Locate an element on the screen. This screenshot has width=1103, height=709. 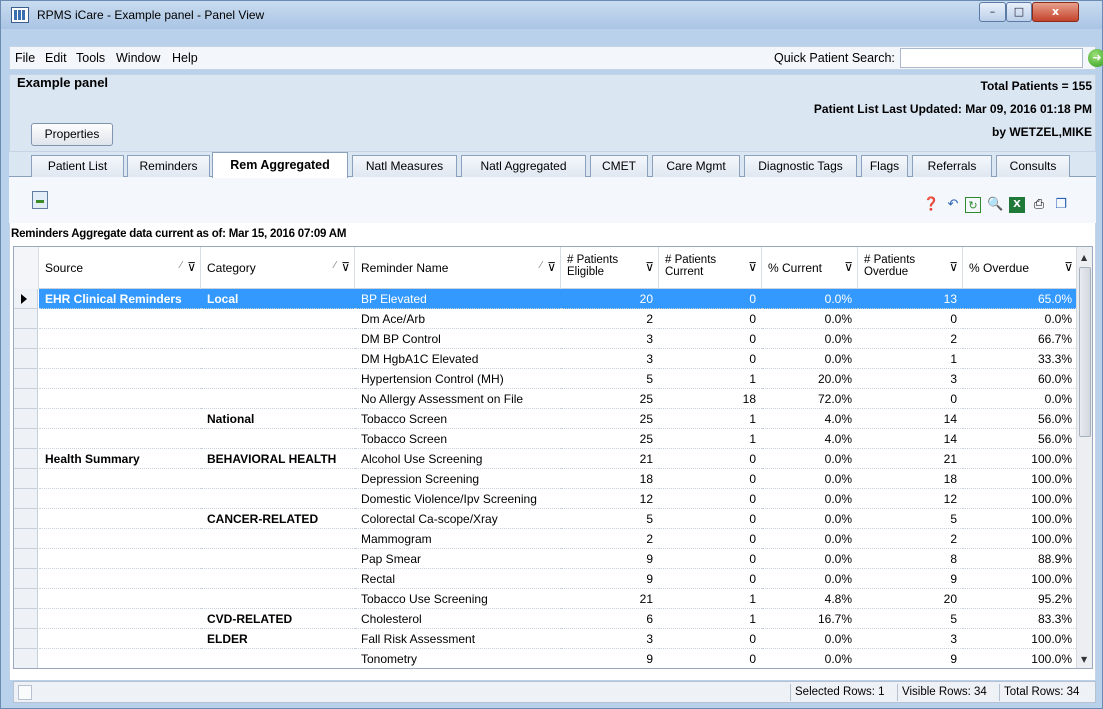
tab-flags: Flags is located at coordinates (884, 166).